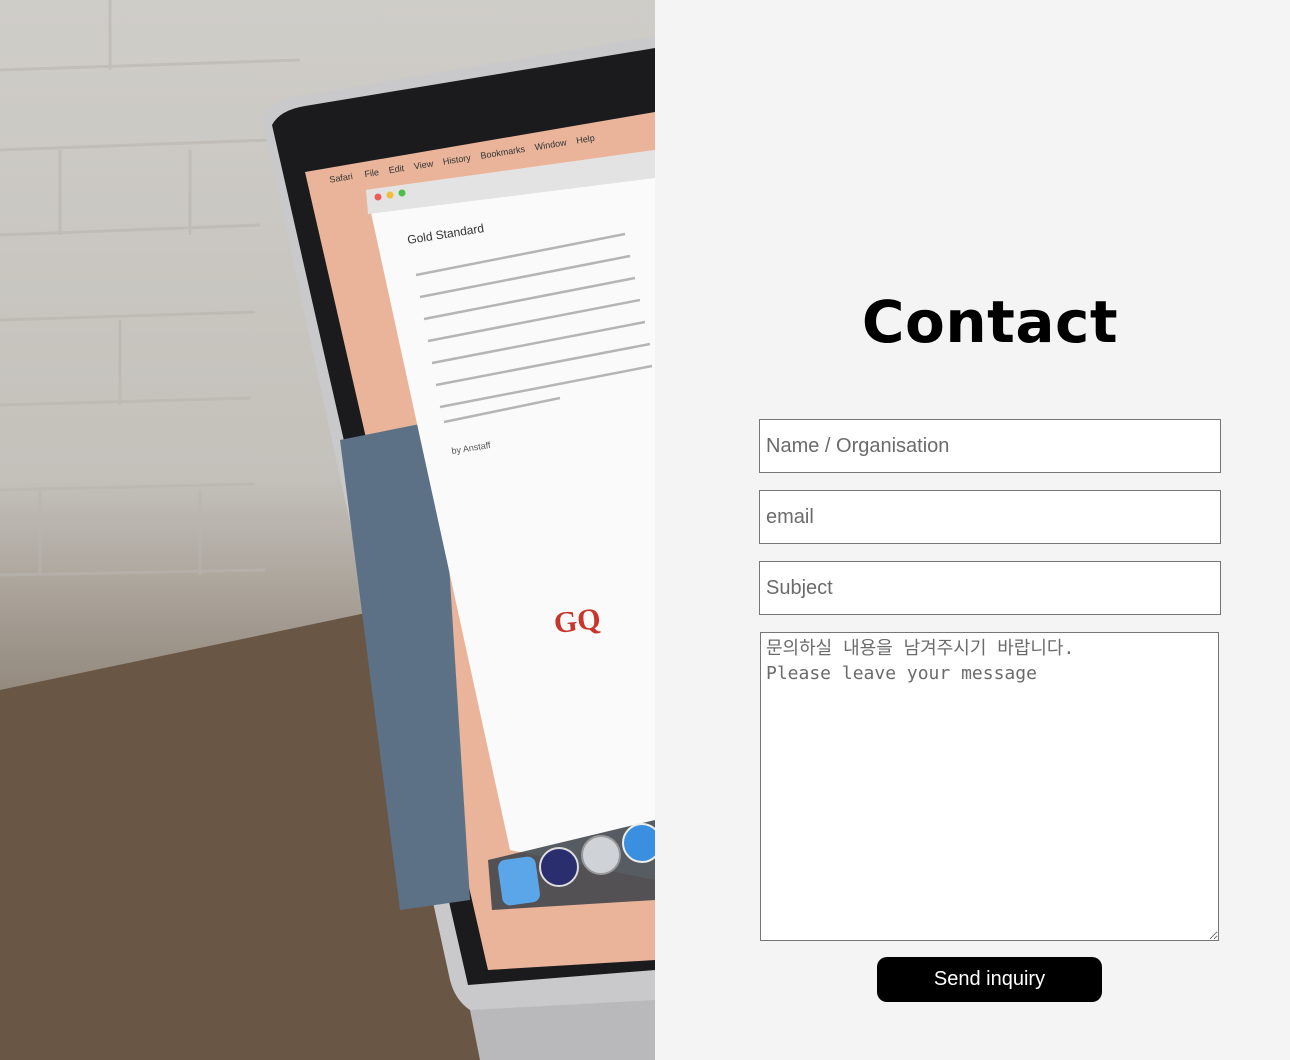  Describe the element at coordinates (150, 288) in the screenshot. I see `brick-wall` at that location.